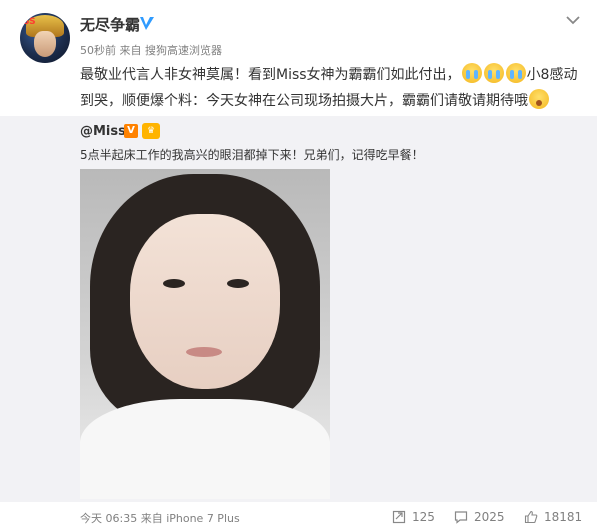  Describe the element at coordinates (103, 131) in the screenshot. I see `repost-author: @Miss` at that location.